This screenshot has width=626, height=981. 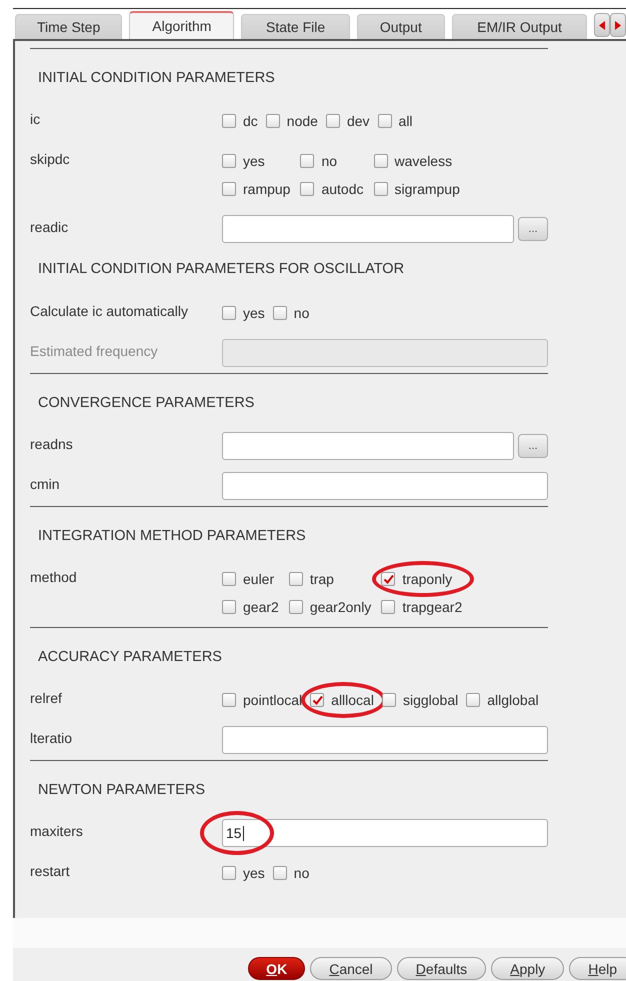 What do you see at coordinates (221, 269) in the screenshot?
I see `section-heading: INITIAL CONDITION PARAMETERS FOR OSCILLATOR` at bounding box center [221, 269].